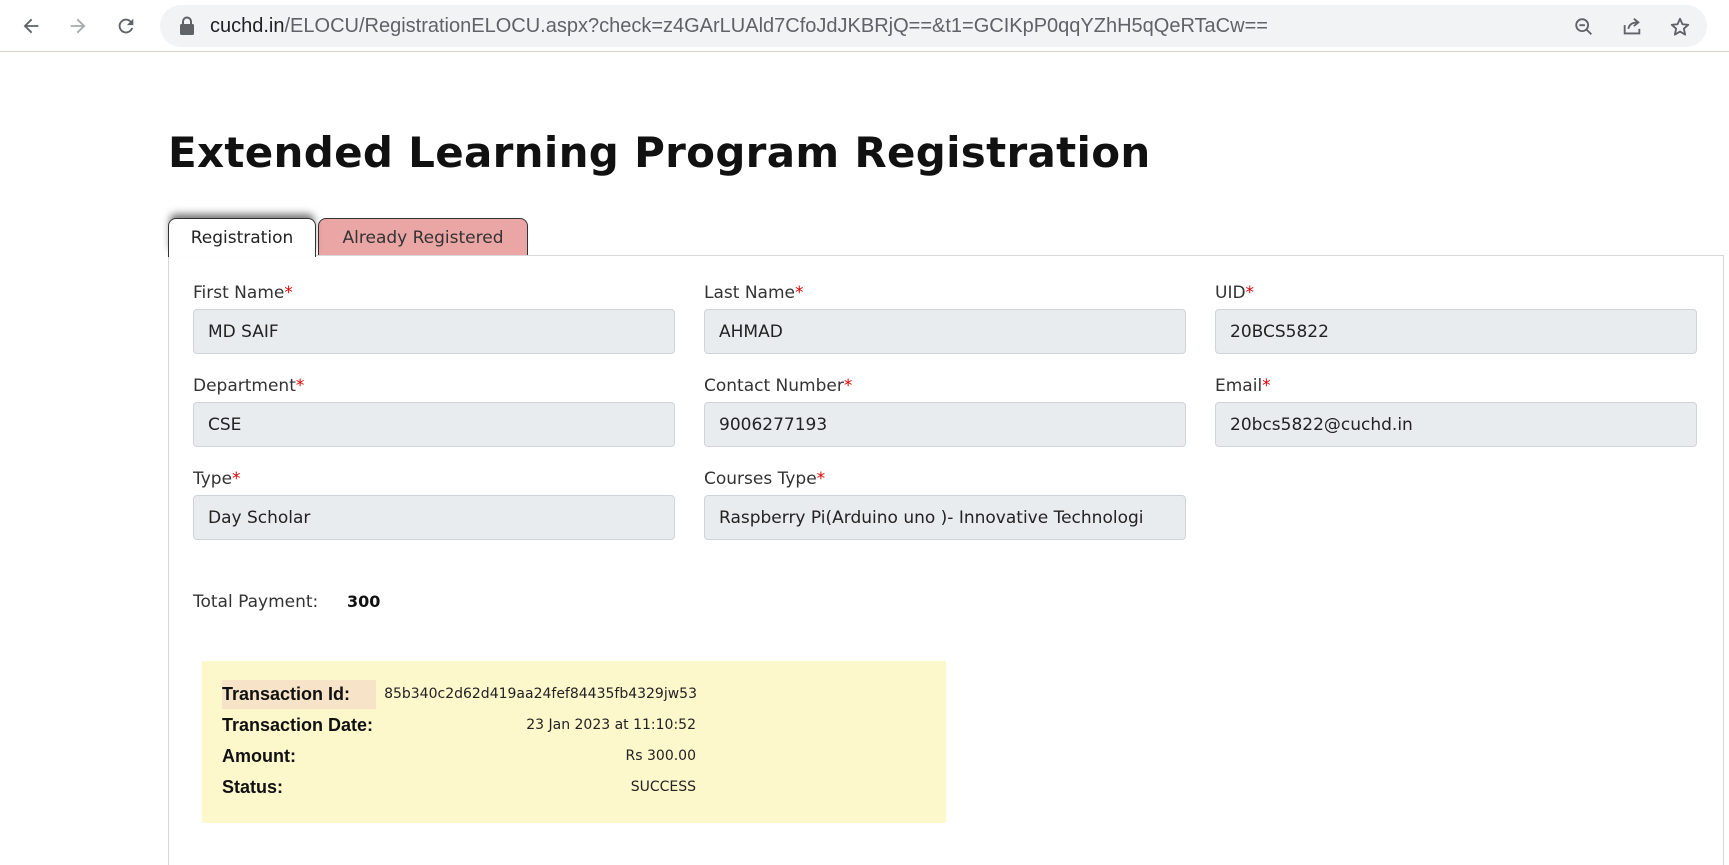 This screenshot has height=865, width=1729. What do you see at coordinates (364, 601) in the screenshot?
I see `total-payment-value: 300` at bounding box center [364, 601].